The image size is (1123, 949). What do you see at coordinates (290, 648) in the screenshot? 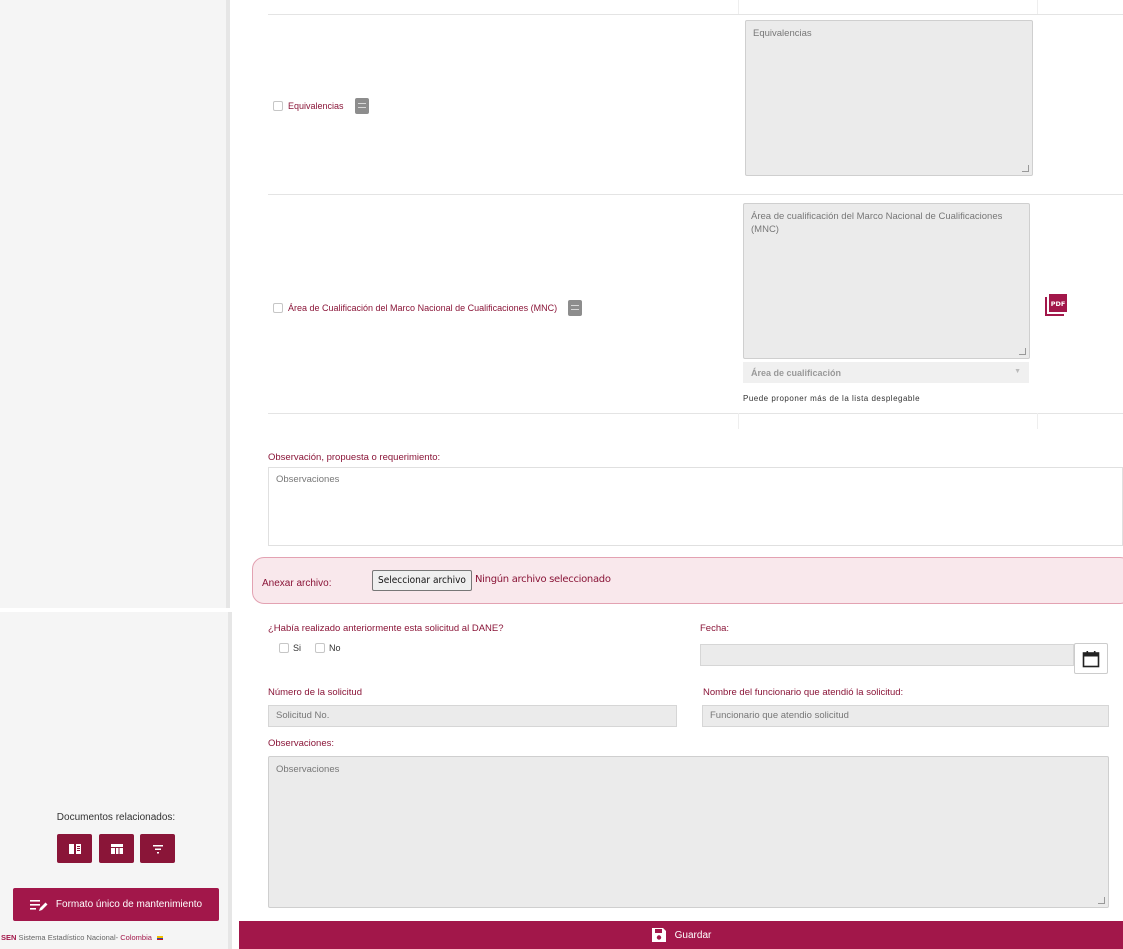
I see `yes-option: Si` at bounding box center [290, 648].